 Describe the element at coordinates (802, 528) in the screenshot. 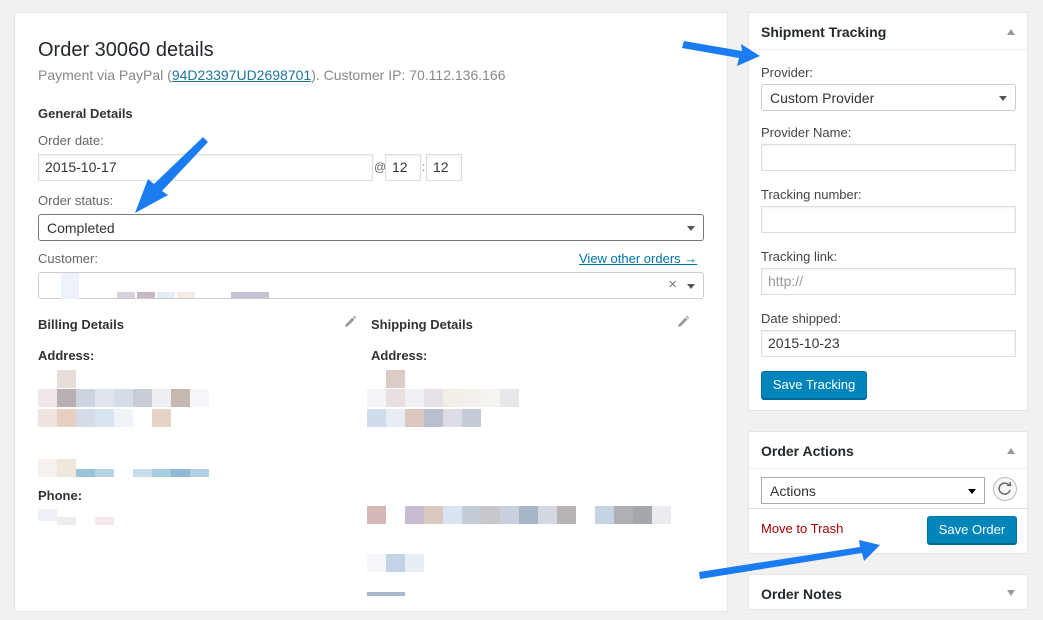

I see `move-to-trash-link: Move to Trash` at that location.